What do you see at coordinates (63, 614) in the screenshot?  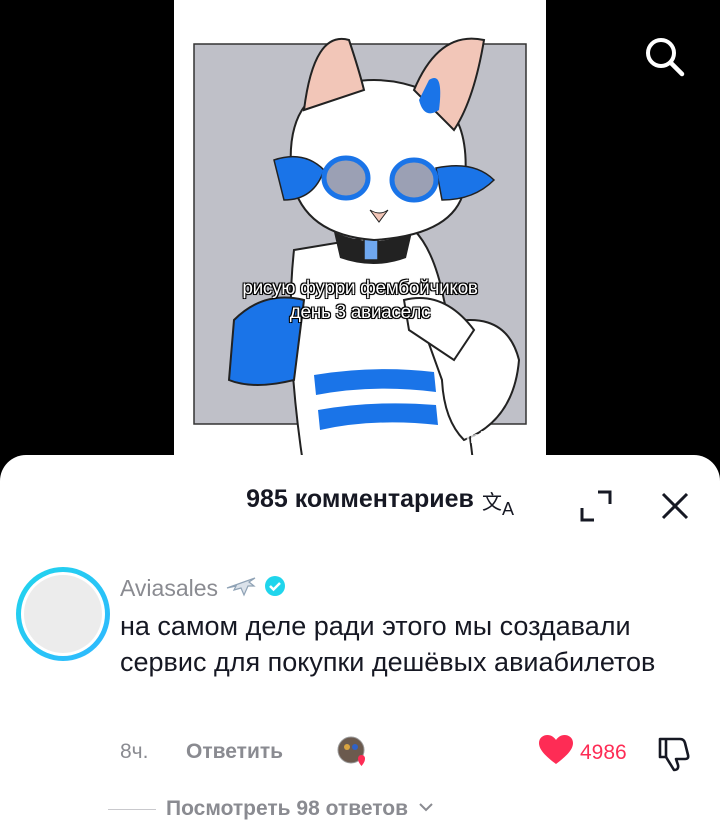 I see `avatar` at bounding box center [63, 614].